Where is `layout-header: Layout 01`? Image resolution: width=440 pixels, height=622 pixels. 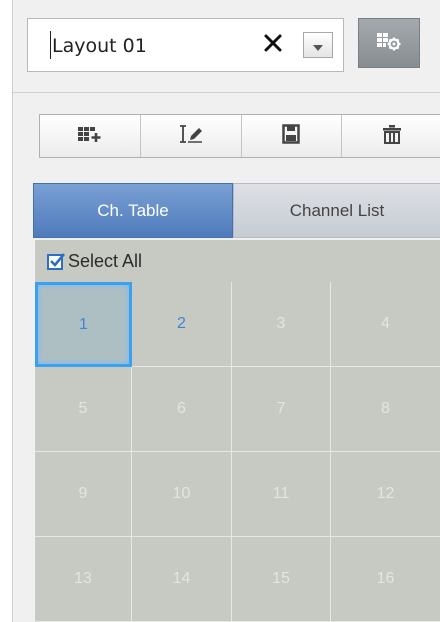
layout-header: Layout 01 is located at coordinates (226, 46).